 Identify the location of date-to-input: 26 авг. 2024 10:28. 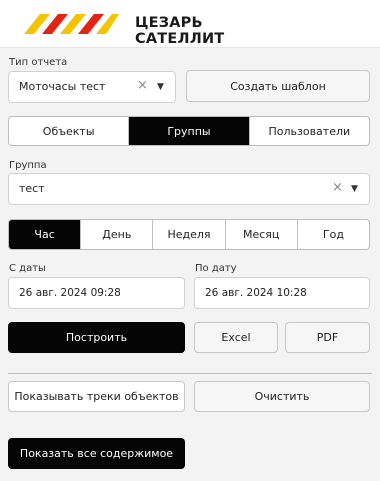
(282, 293).